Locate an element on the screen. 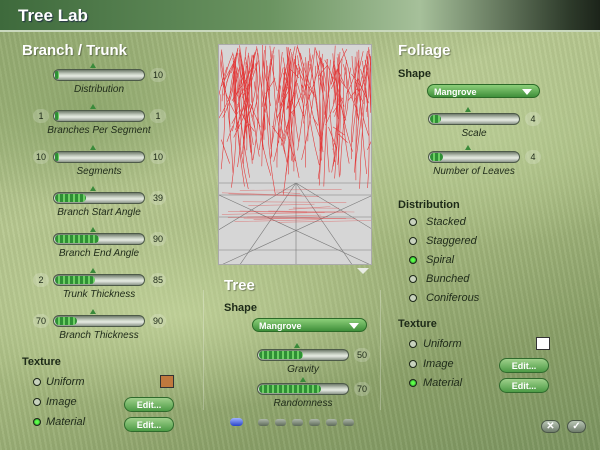 This screenshot has height=450, width=600. branch-texture-radio-image is located at coordinates (37, 402).